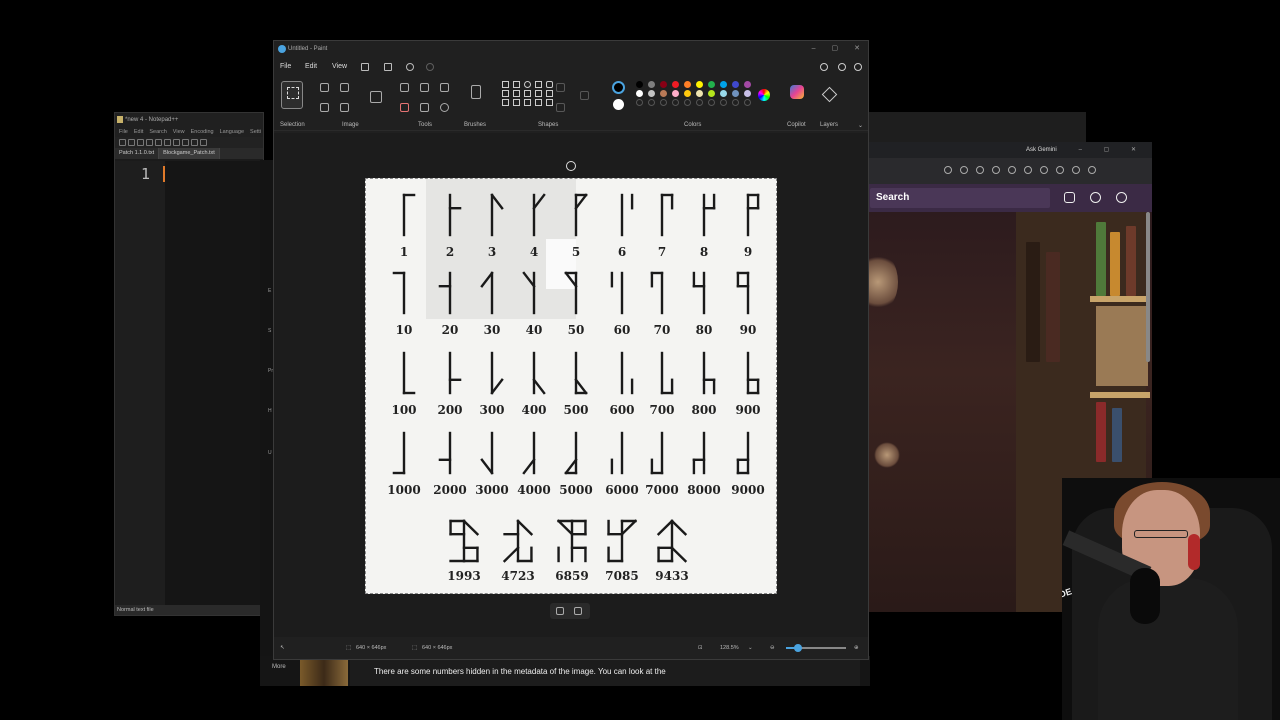  I want to click on save-icon, so click(140, 142).